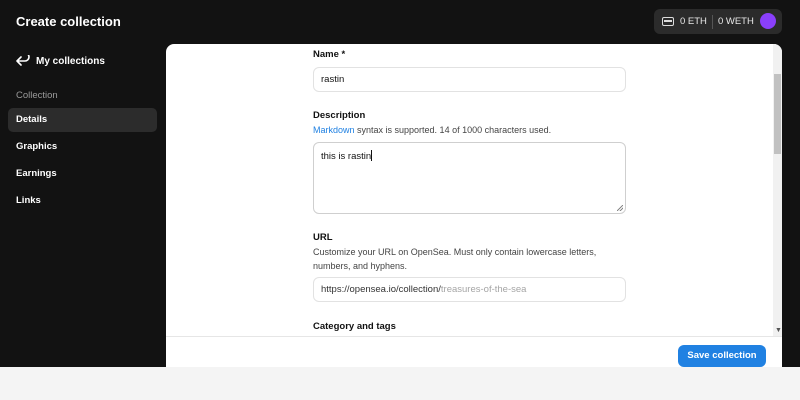 This screenshot has height=400, width=800. What do you see at coordinates (735, 21) in the screenshot?
I see `weth-balance: 0 WETH` at bounding box center [735, 21].